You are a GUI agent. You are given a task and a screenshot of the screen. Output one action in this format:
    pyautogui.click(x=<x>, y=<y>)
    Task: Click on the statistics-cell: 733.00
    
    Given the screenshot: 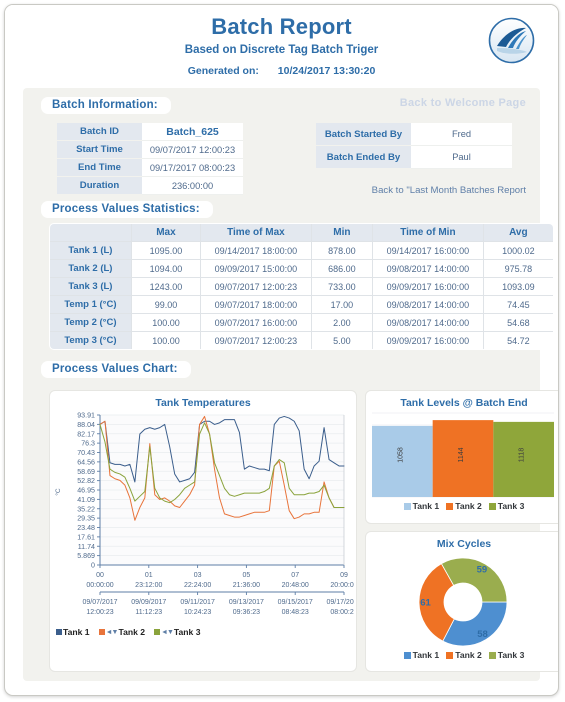 What is the action you would take?
    pyautogui.click(x=342, y=286)
    